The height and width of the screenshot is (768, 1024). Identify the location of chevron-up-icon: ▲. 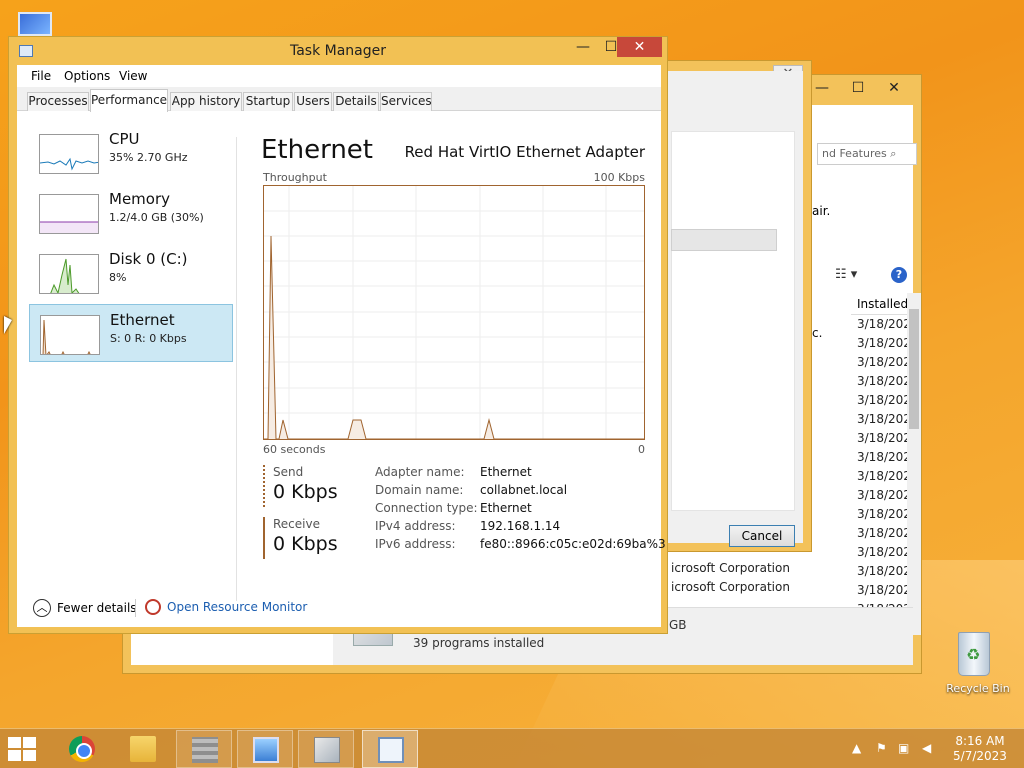
(856, 748).